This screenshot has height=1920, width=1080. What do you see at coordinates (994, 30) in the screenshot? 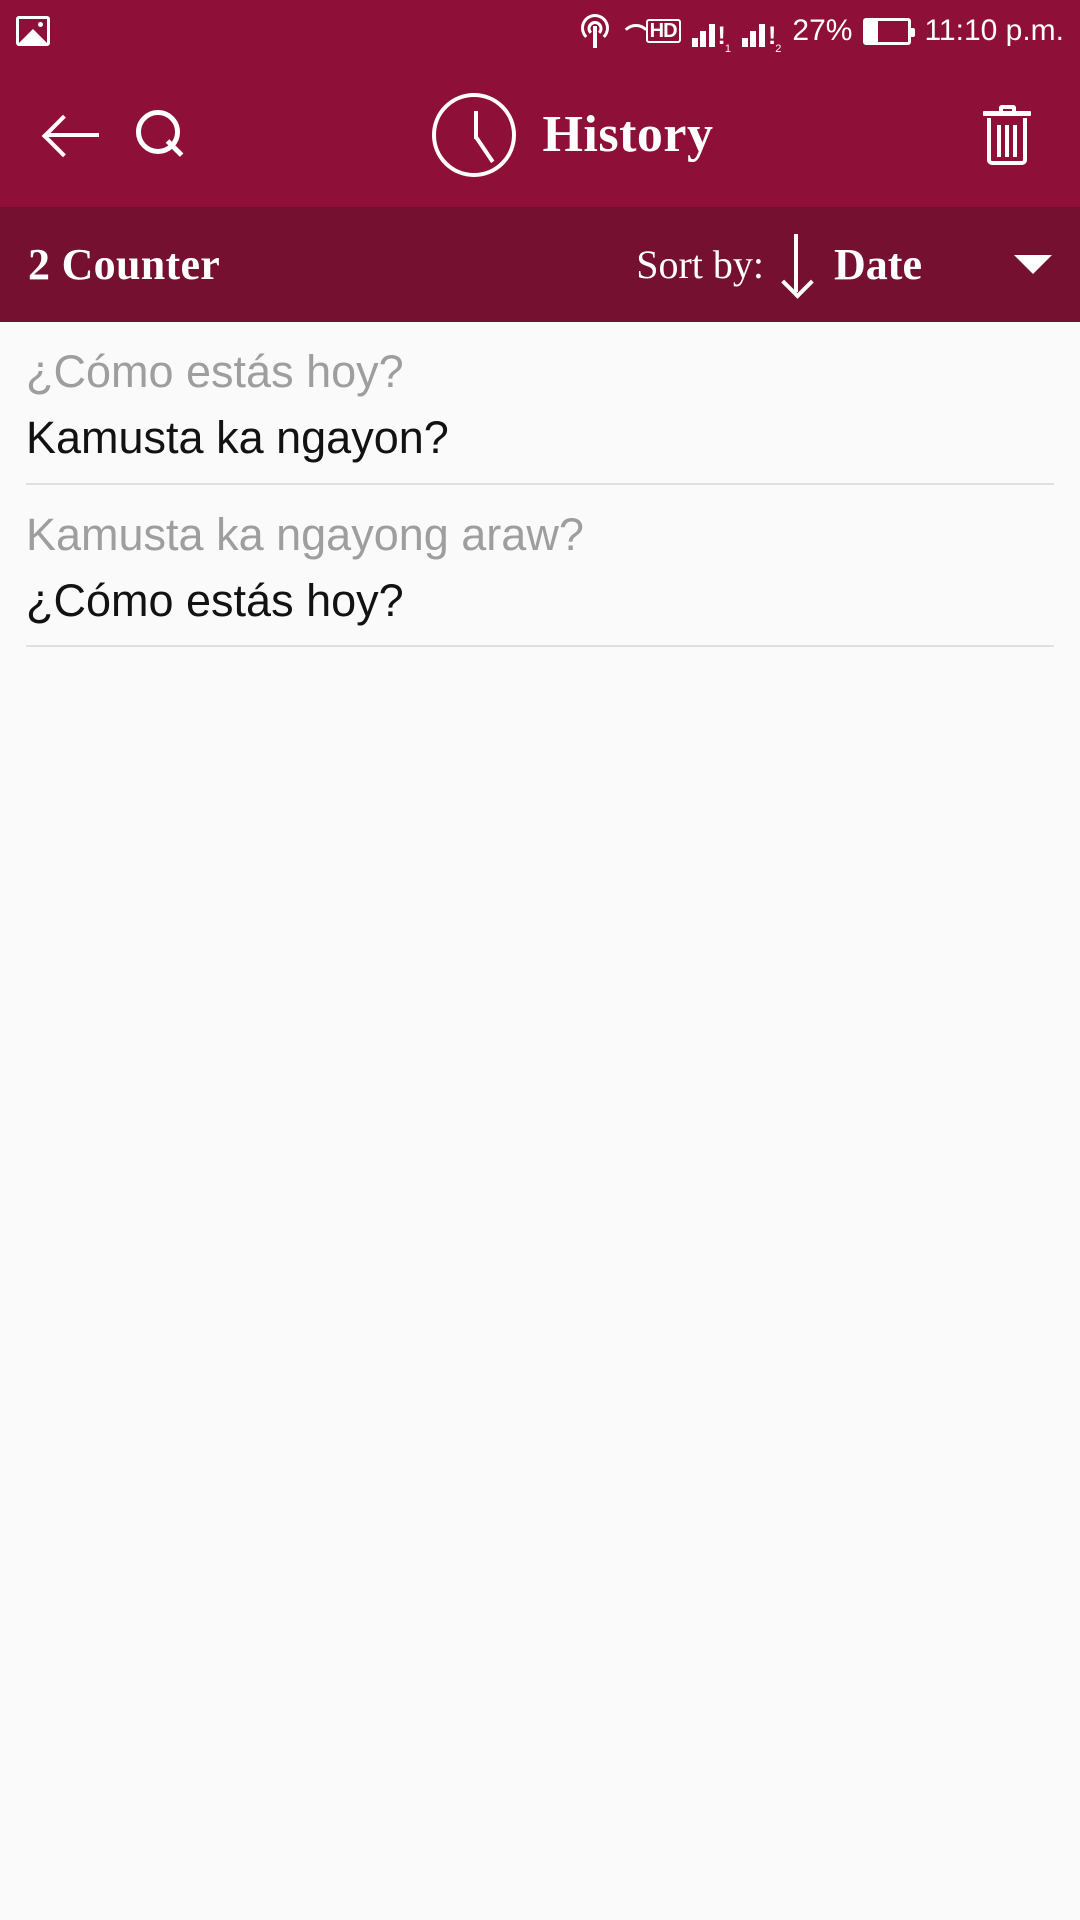
I see `status-bar-clock: 11:10 p.m.` at bounding box center [994, 30].